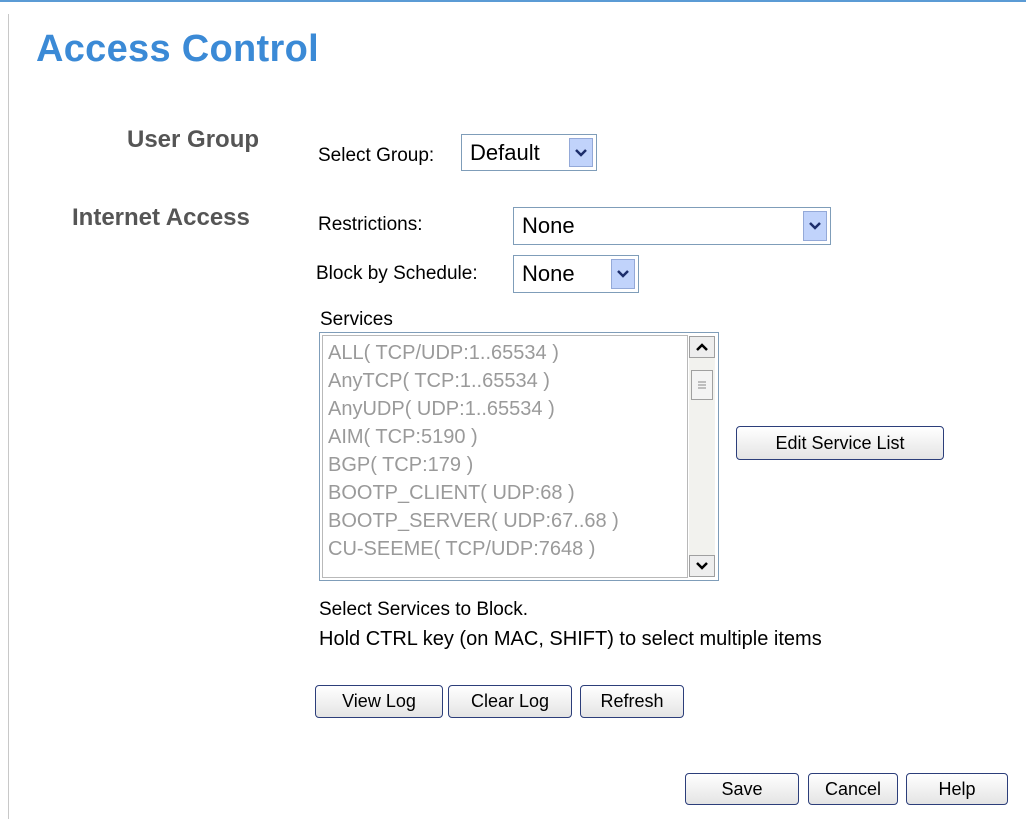 The height and width of the screenshot is (819, 1026). What do you see at coordinates (376, 155) in the screenshot?
I see `select-group-label: Select Group:` at bounding box center [376, 155].